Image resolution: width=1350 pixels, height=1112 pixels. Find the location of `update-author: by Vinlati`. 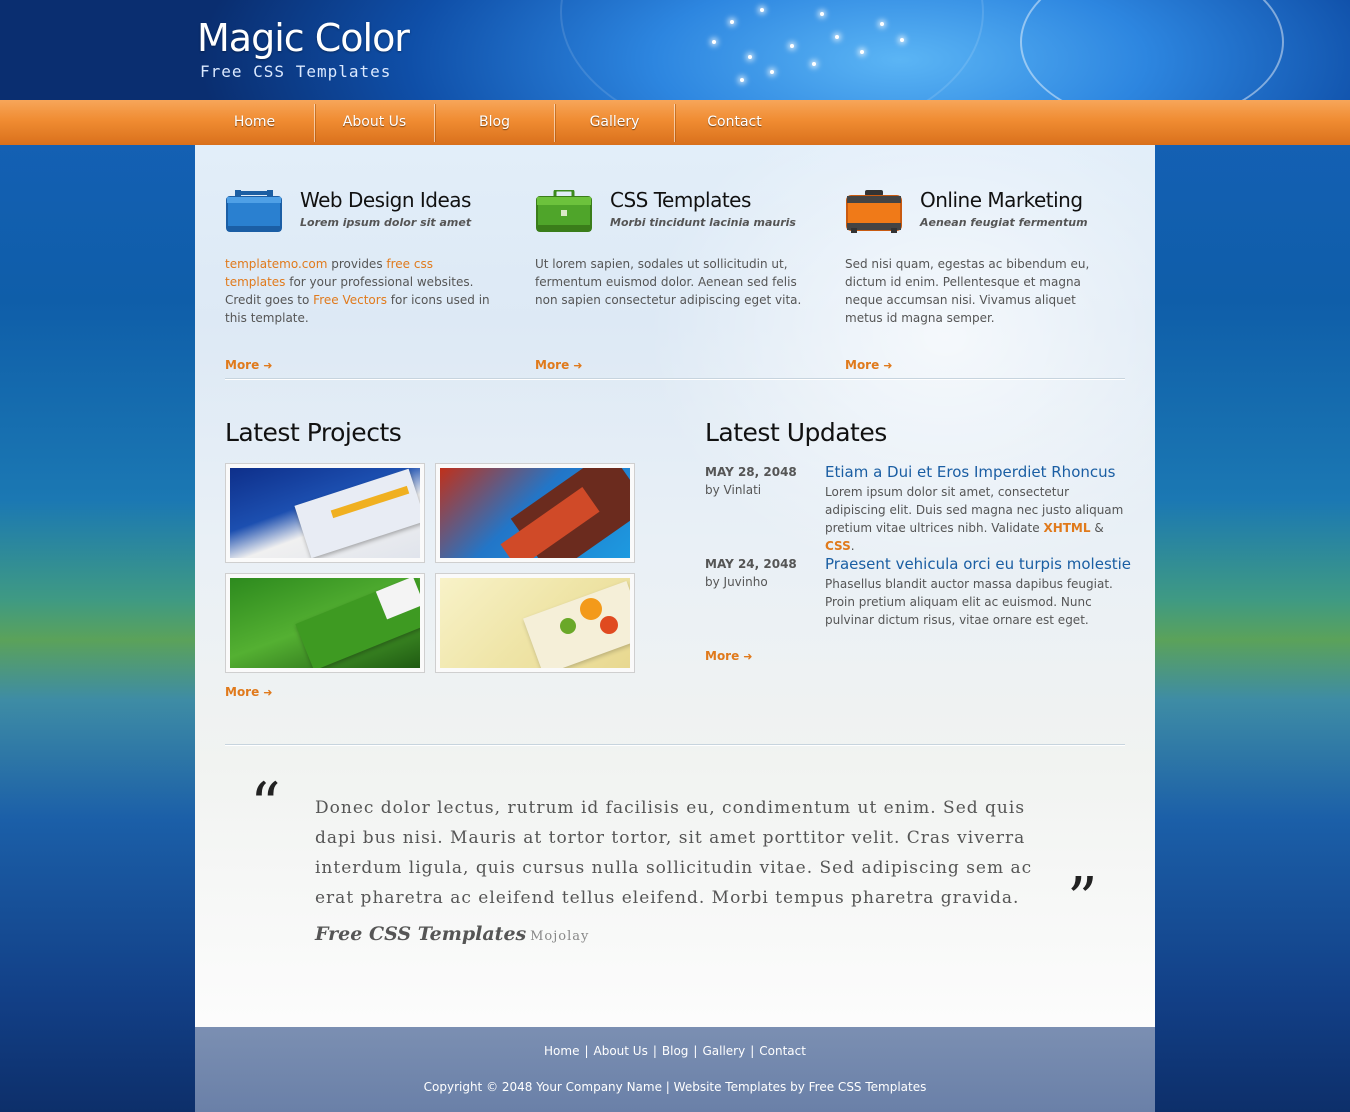

update-author: by Vinlati is located at coordinates (733, 490).